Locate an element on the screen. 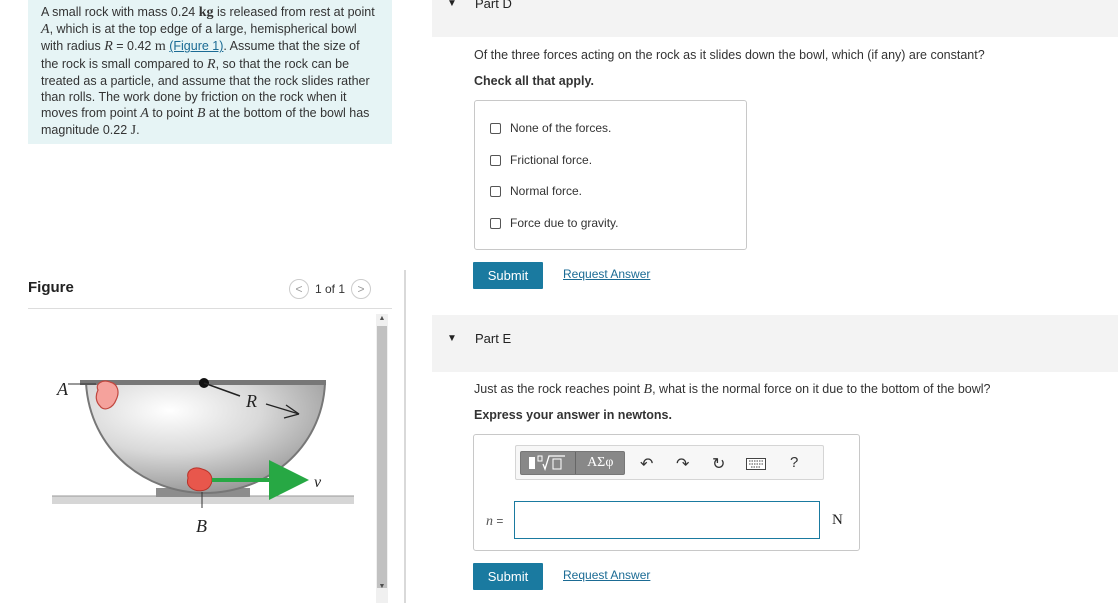 The width and height of the screenshot is (1118, 603). part-e-submit-button: Submit is located at coordinates (508, 576).